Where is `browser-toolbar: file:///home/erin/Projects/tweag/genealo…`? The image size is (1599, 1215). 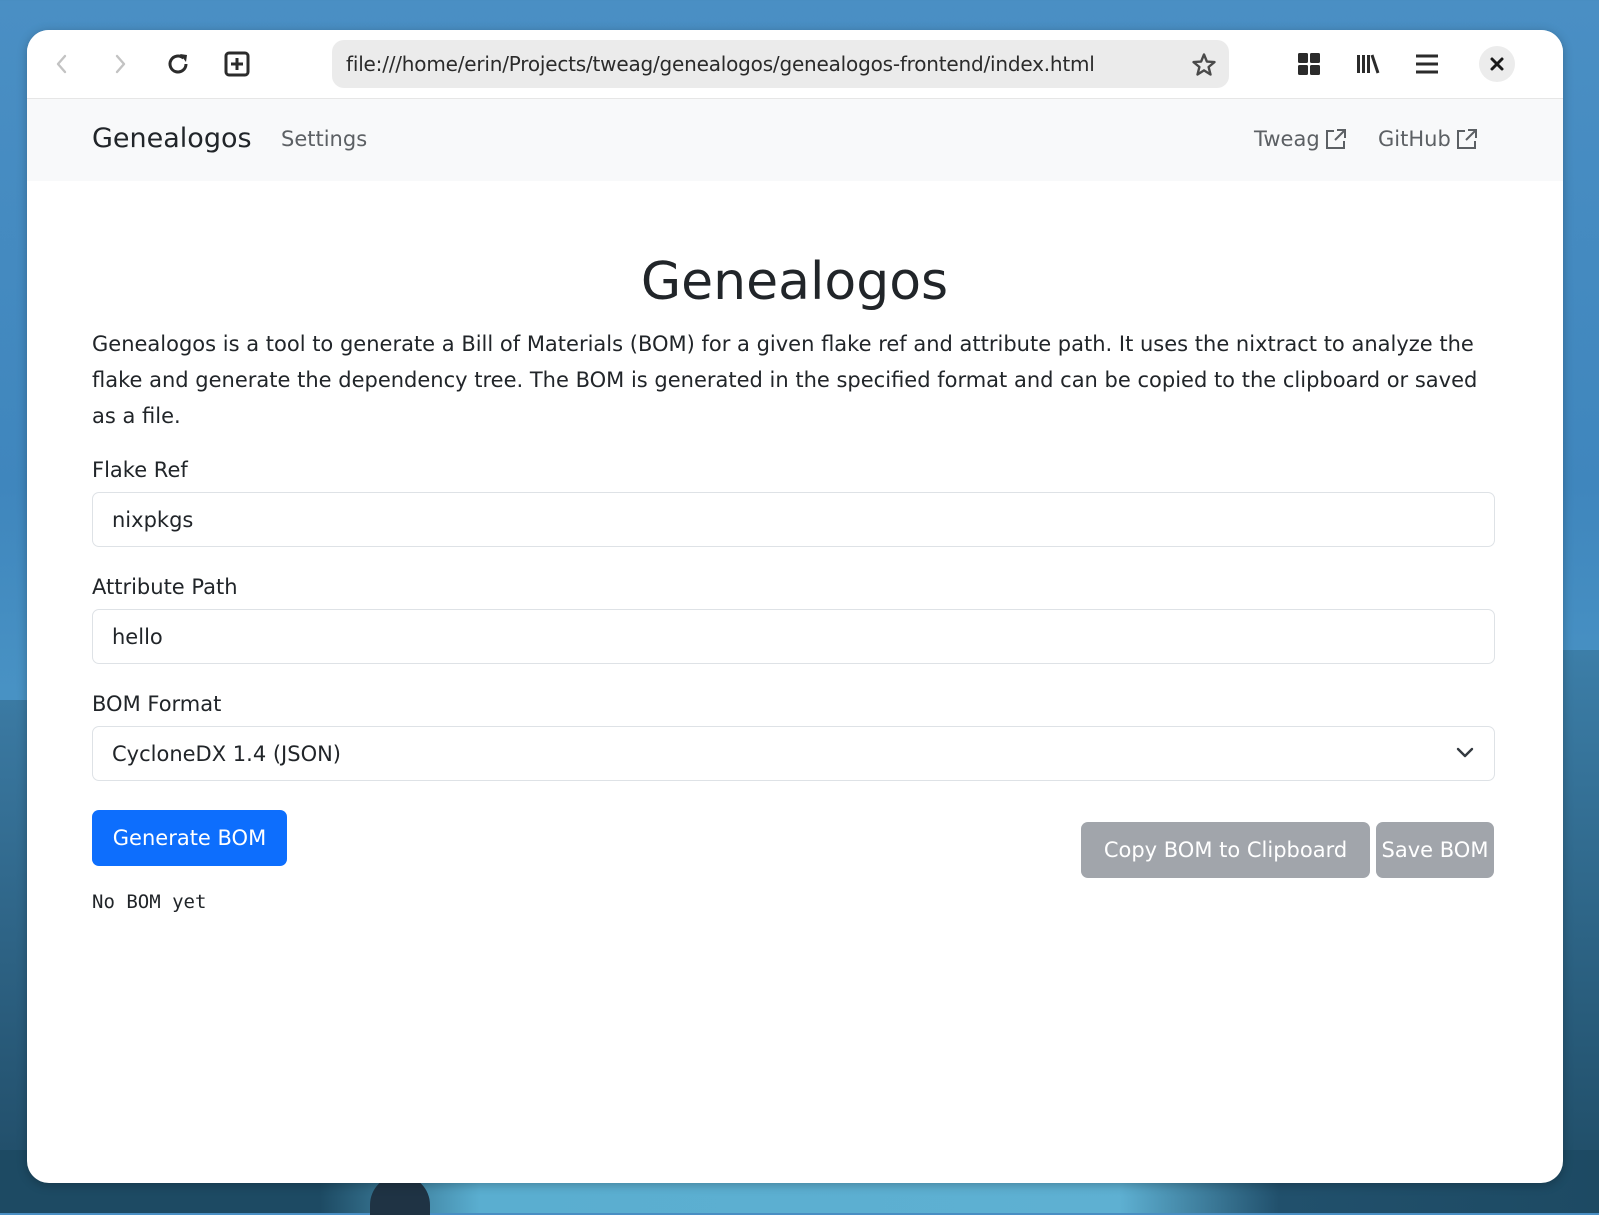
browser-toolbar: file:///home/erin/Projects/tweag/genealo… is located at coordinates (795, 64).